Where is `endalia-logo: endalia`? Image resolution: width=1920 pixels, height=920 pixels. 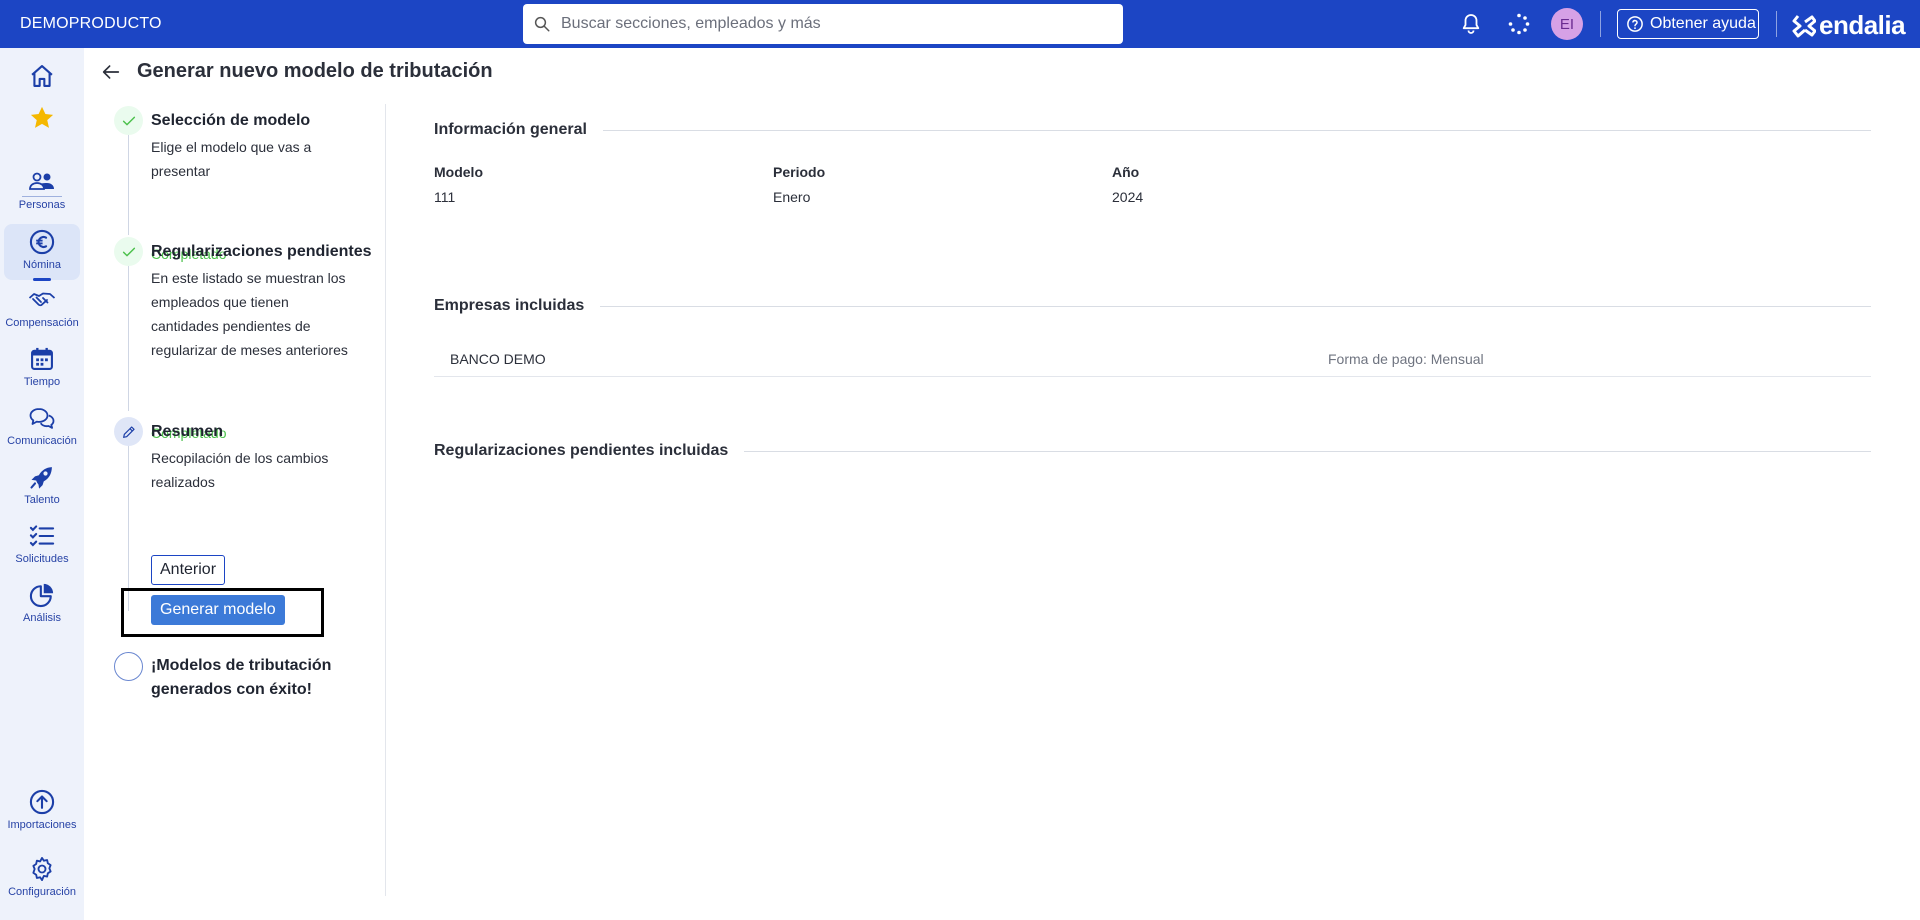
endalia-logo: endalia is located at coordinates (1849, 25).